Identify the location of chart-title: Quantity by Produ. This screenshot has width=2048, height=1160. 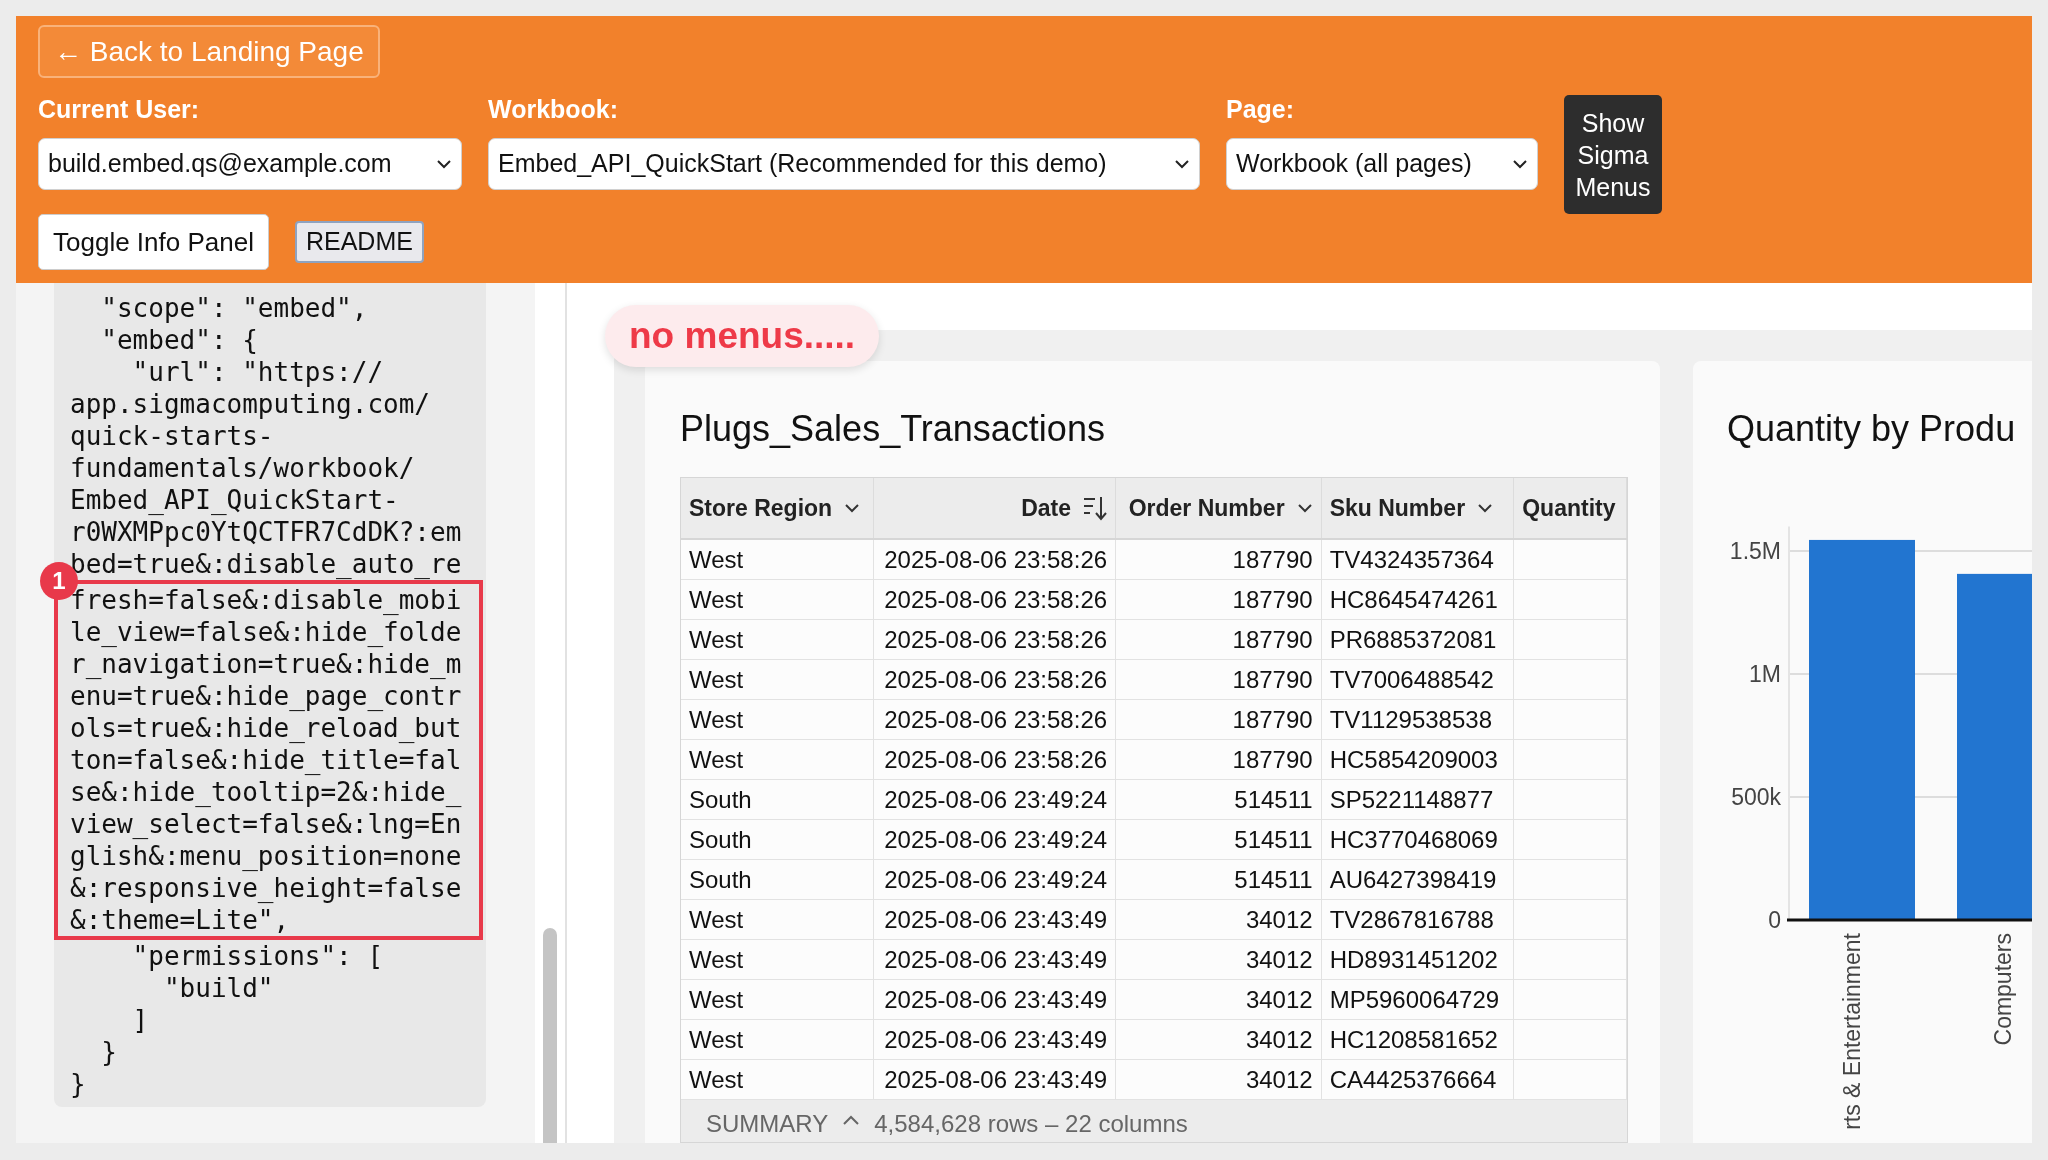
(1871, 429).